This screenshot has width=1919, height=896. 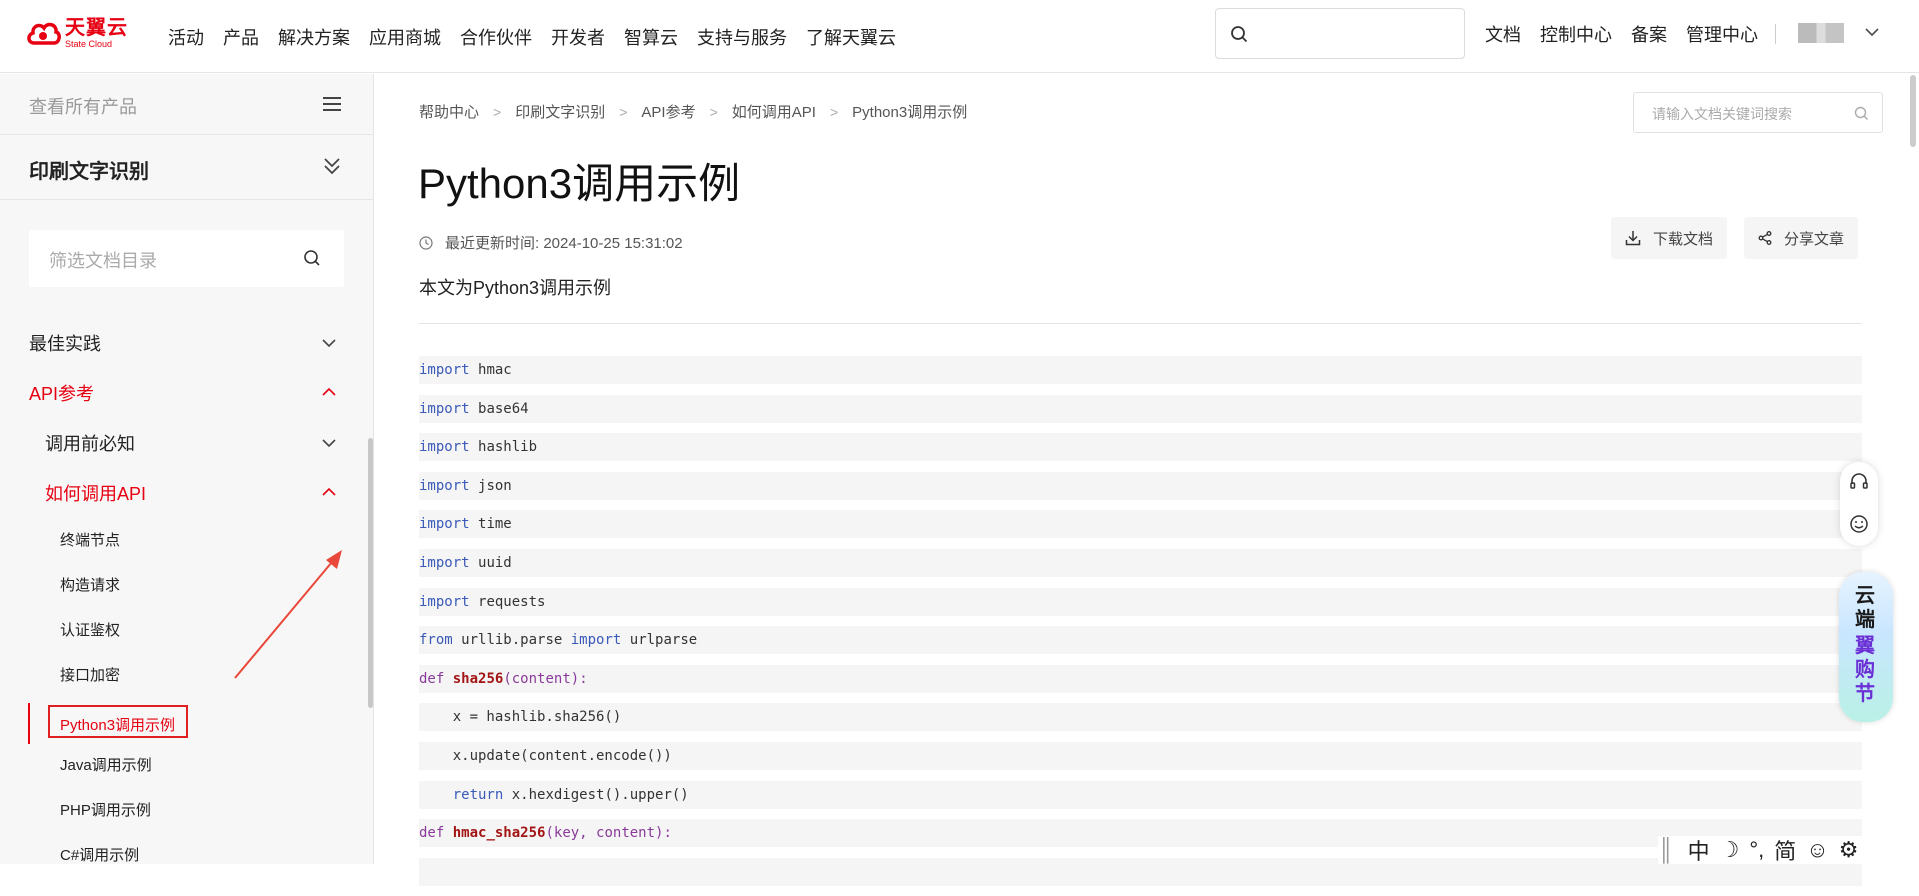 I want to click on ime-punctuation: °,, so click(x=1756, y=850).